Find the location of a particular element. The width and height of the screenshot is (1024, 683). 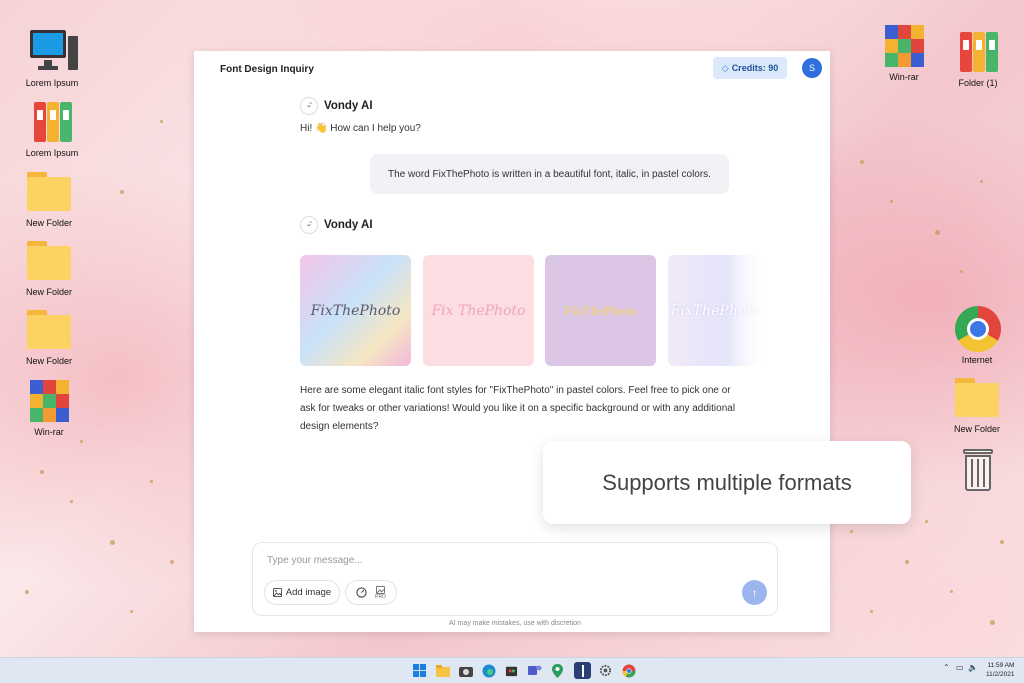

recycle-bin-icon is located at coordinates (977, 470).